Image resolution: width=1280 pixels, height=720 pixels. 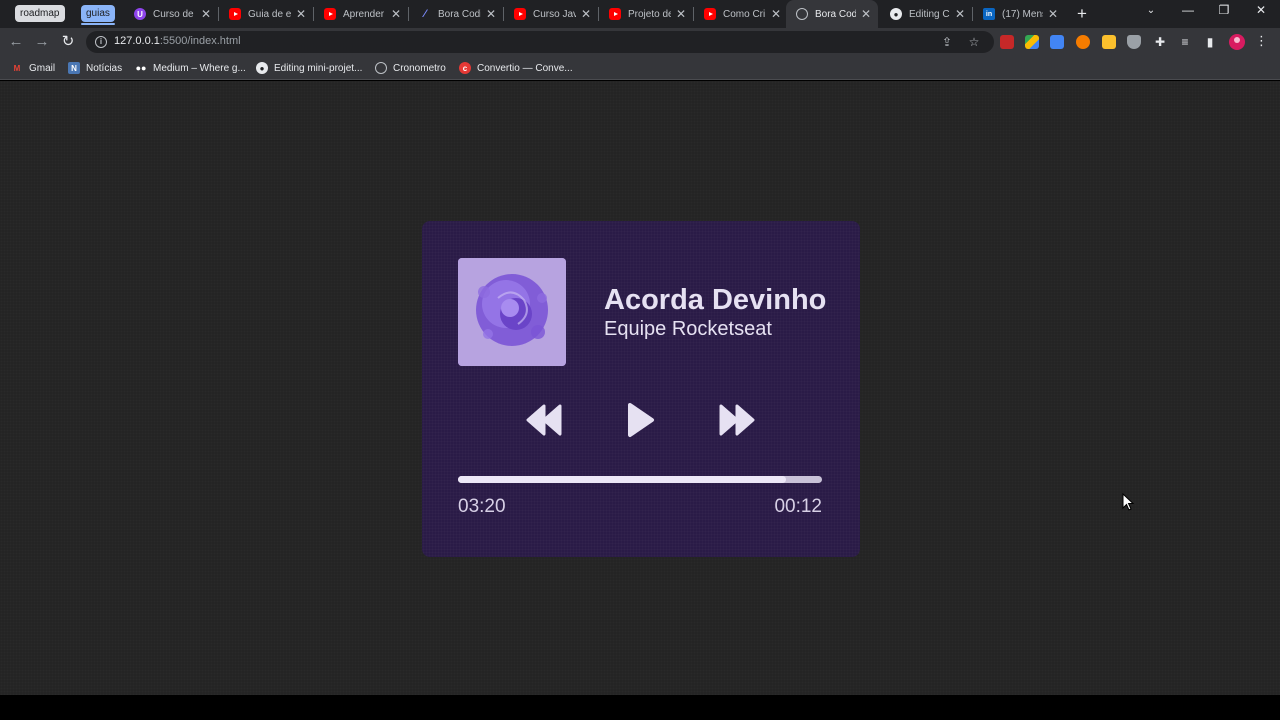 What do you see at coordinates (744, 14) in the screenshot?
I see `tab-title: Como Cri` at bounding box center [744, 14].